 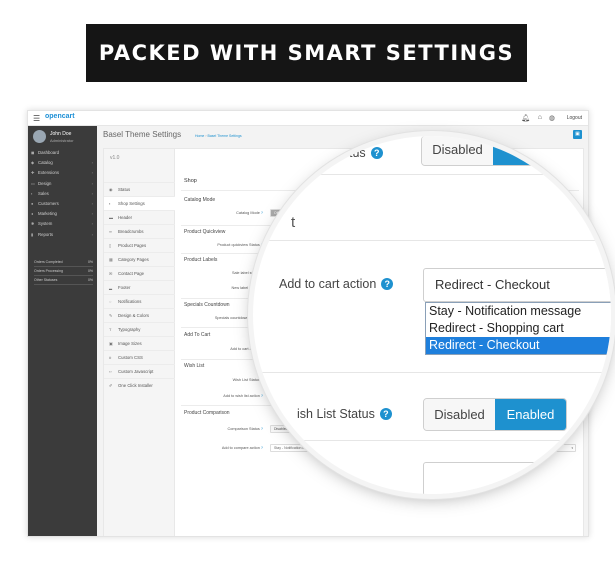 I want to click on stat-label: Other Statuses, so click(x=46, y=279).